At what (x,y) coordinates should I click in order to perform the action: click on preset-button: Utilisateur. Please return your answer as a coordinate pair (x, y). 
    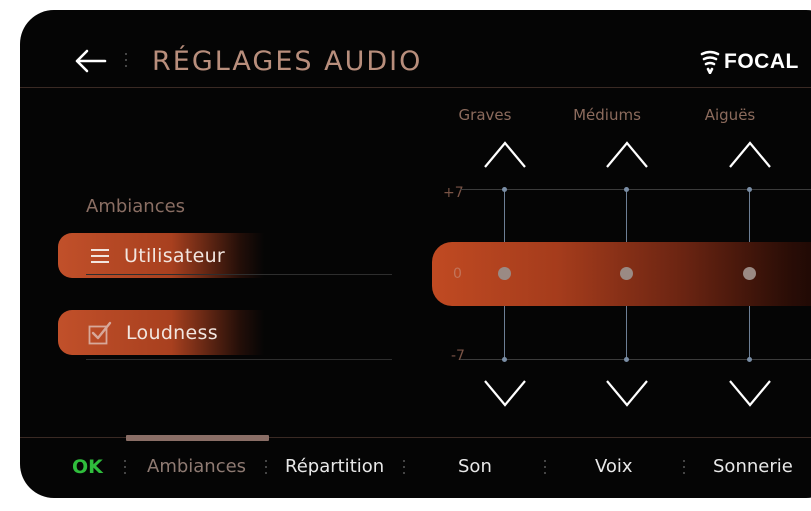
    Looking at the image, I should click on (161, 255).